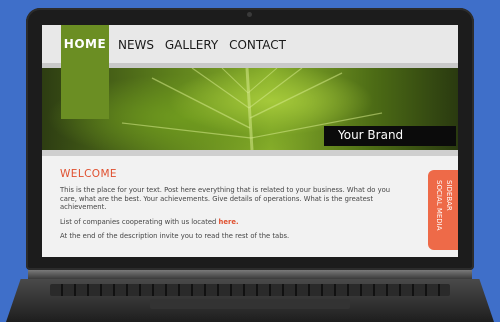 This screenshot has width=500, height=322. I want to click on keyboard-keys, so click(250, 290).